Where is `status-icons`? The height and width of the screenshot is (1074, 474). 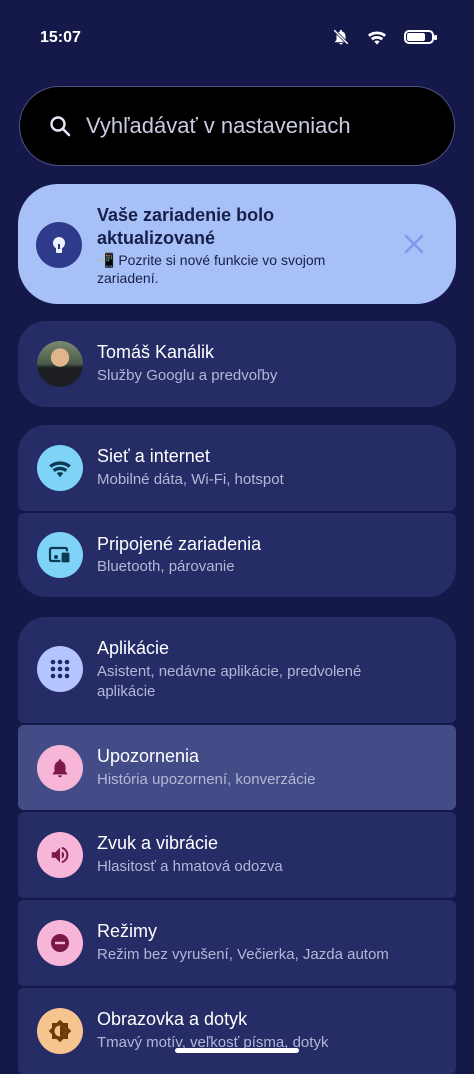
status-icons is located at coordinates (384, 37).